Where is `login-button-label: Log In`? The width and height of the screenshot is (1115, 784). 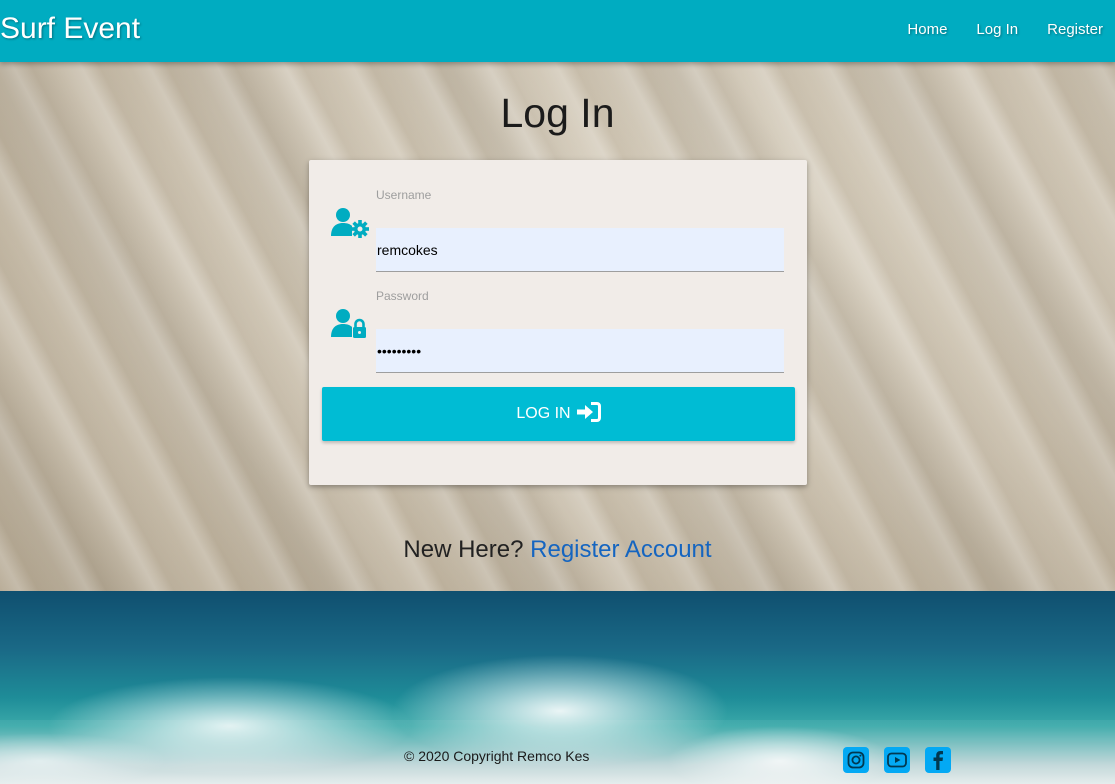 login-button-label: Log In is located at coordinates (543, 413).